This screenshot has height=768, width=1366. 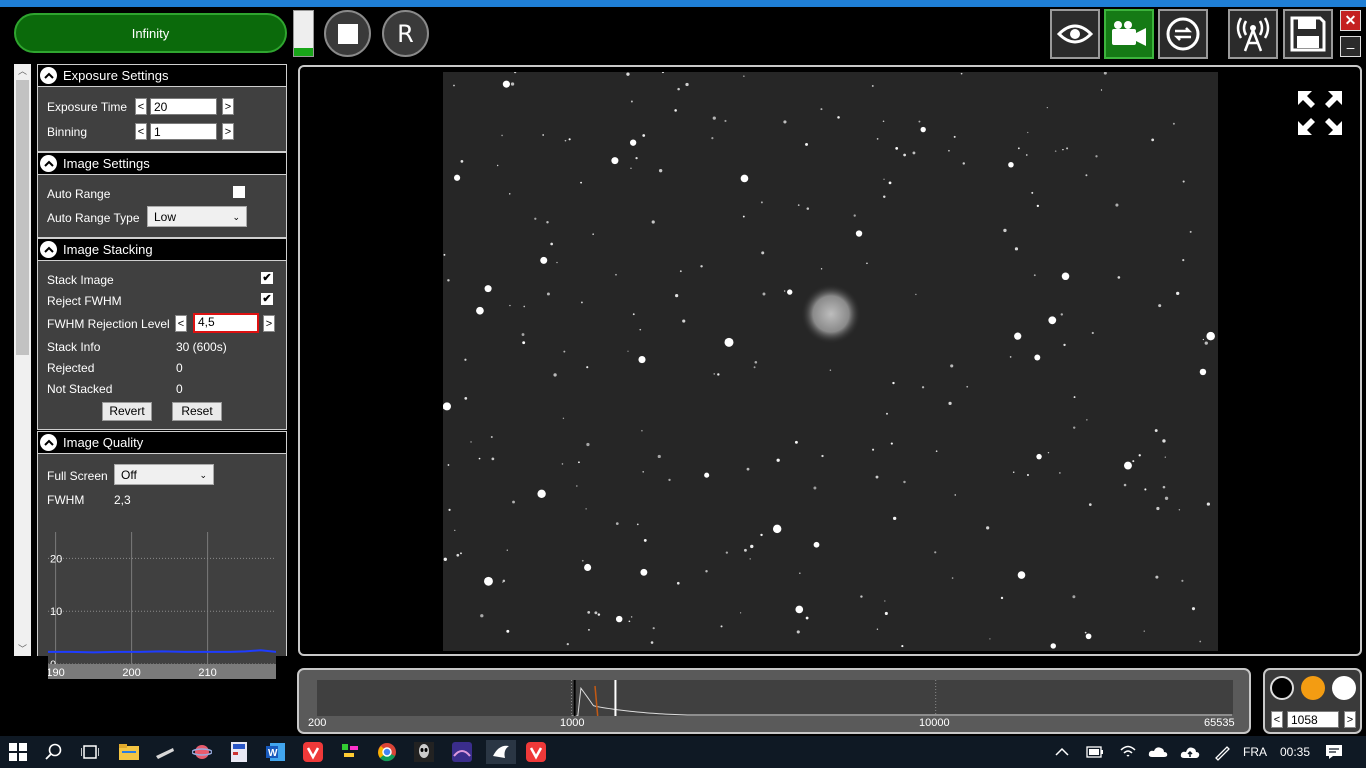 I want to click on white-point-button, so click(x=1344, y=688).